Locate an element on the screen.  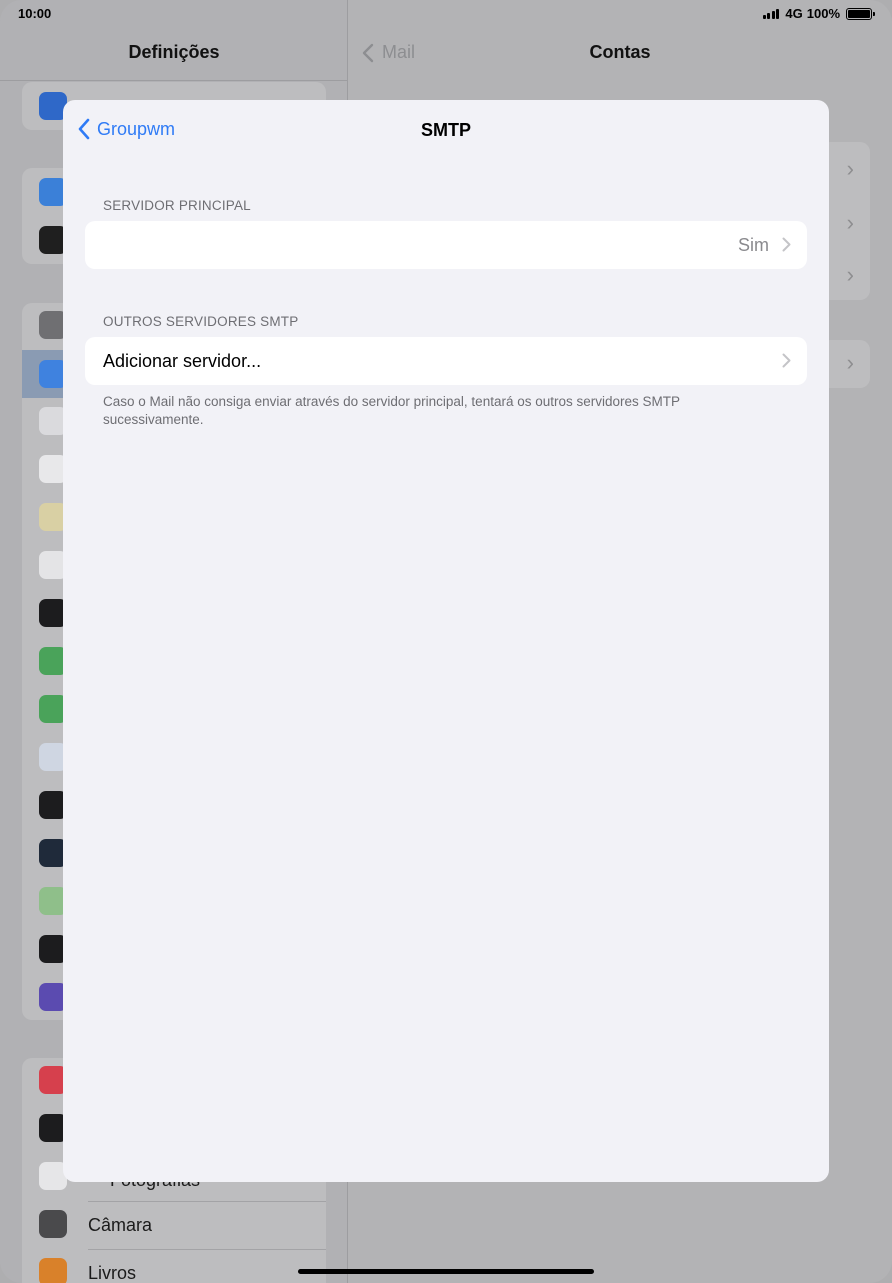
cellular-signal-icon is located at coordinates (771, 13).